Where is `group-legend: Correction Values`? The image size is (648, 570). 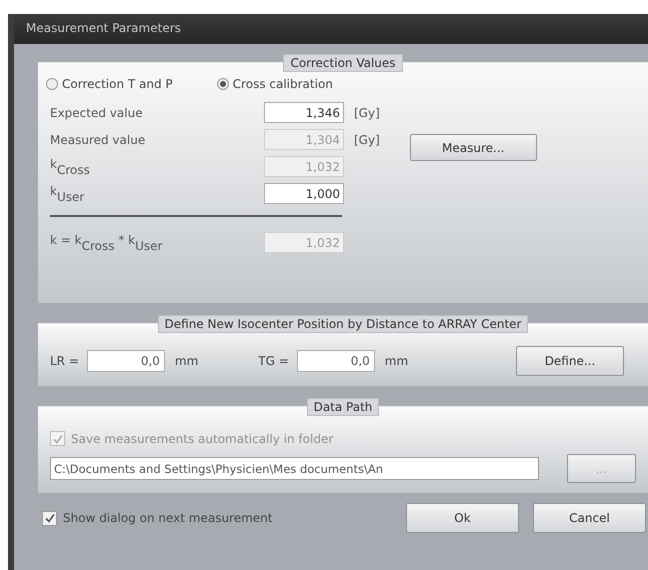 group-legend: Correction Values is located at coordinates (343, 63).